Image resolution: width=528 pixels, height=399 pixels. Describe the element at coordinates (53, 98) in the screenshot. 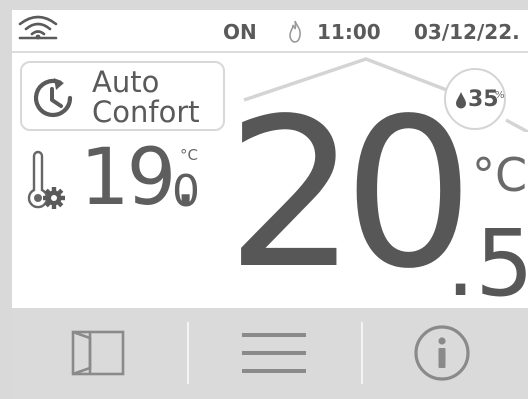

I see `clock-rotate-icon` at that location.